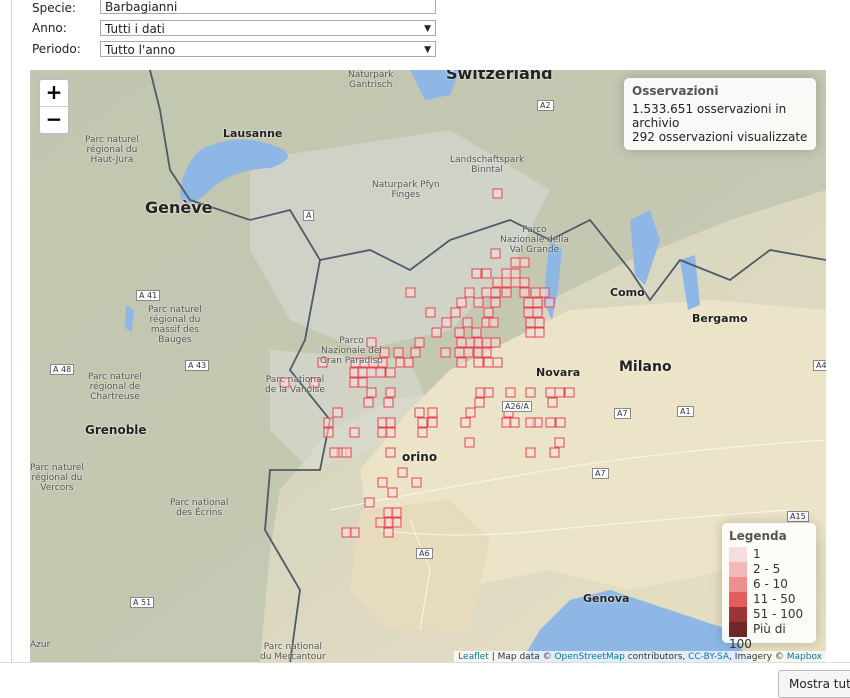  I want to click on periodo-select: Tutto l'anno ▼, so click(268, 49).